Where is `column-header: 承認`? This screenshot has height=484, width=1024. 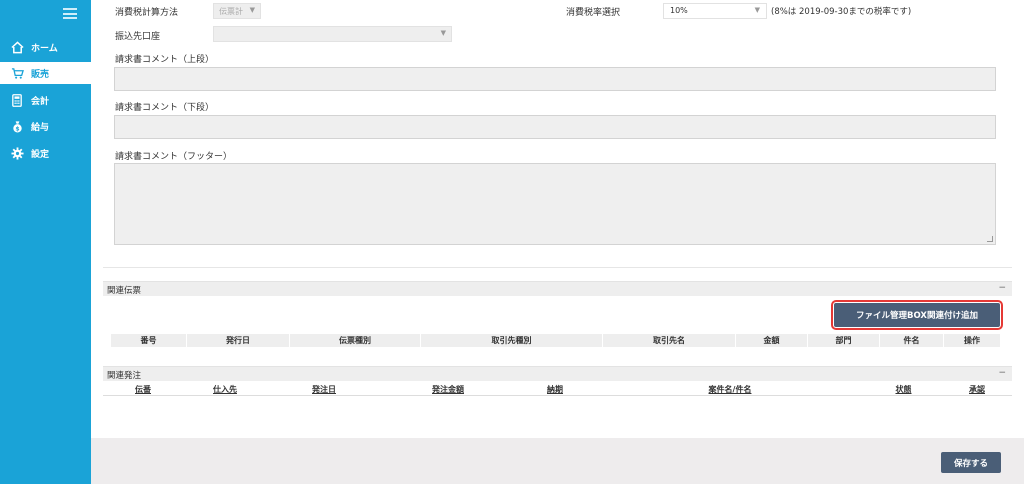 column-header: 承認 is located at coordinates (977, 389).